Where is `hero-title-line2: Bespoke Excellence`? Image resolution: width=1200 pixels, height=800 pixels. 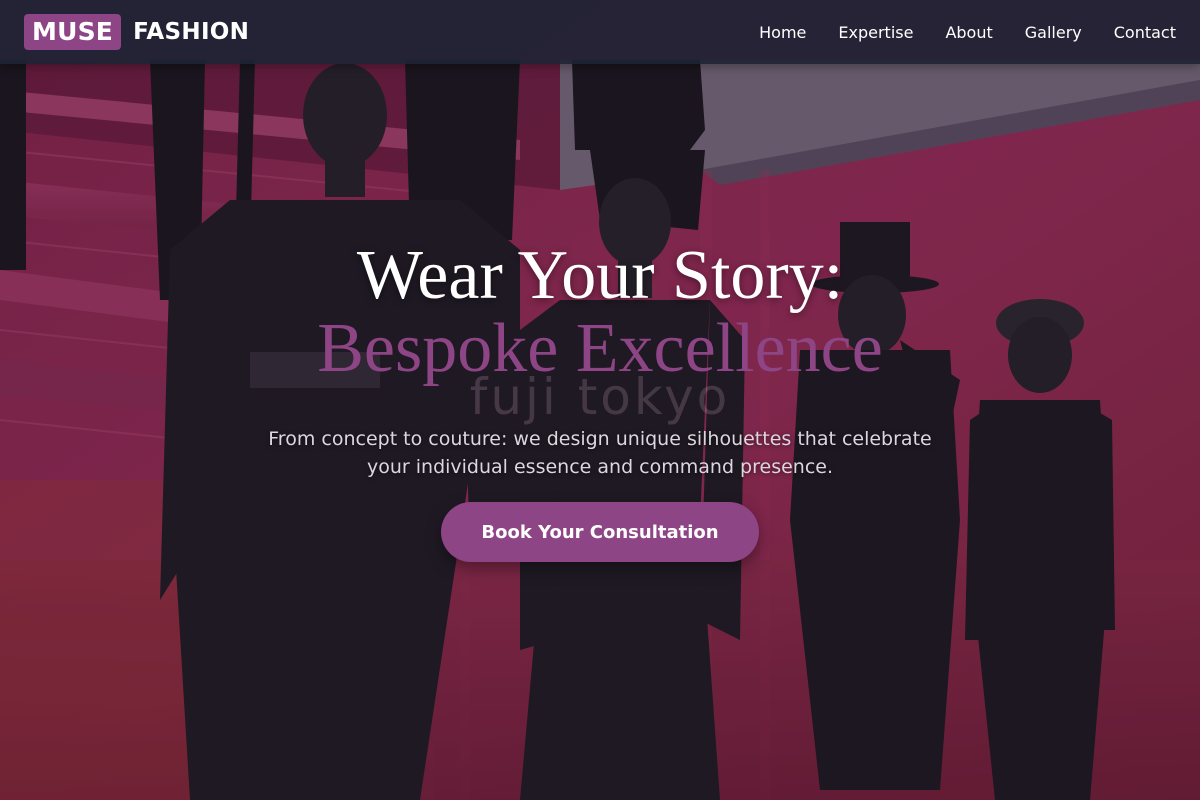
hero-title-line2: Bespoke Excellence is located at coordinates (600, 348).